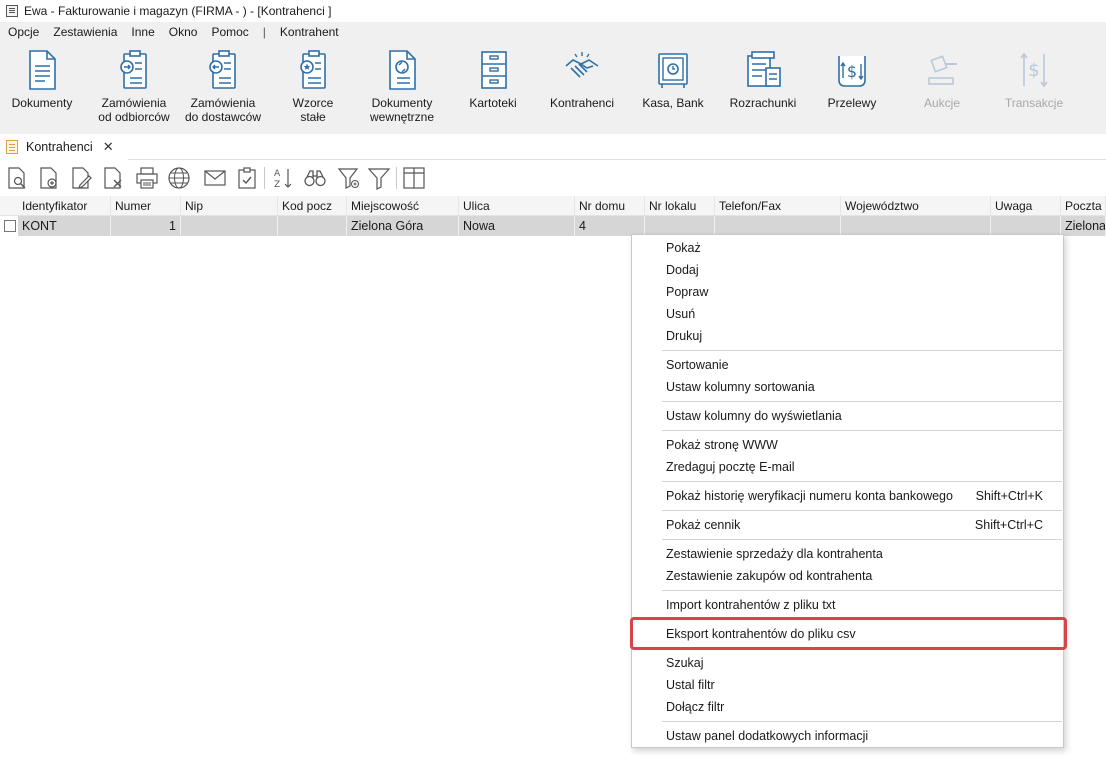 The height and width of the screenshot is (780, 1106). Describe the element at coordinates (349, 178) in the screenshot. I see `set-filter-button` at that location.